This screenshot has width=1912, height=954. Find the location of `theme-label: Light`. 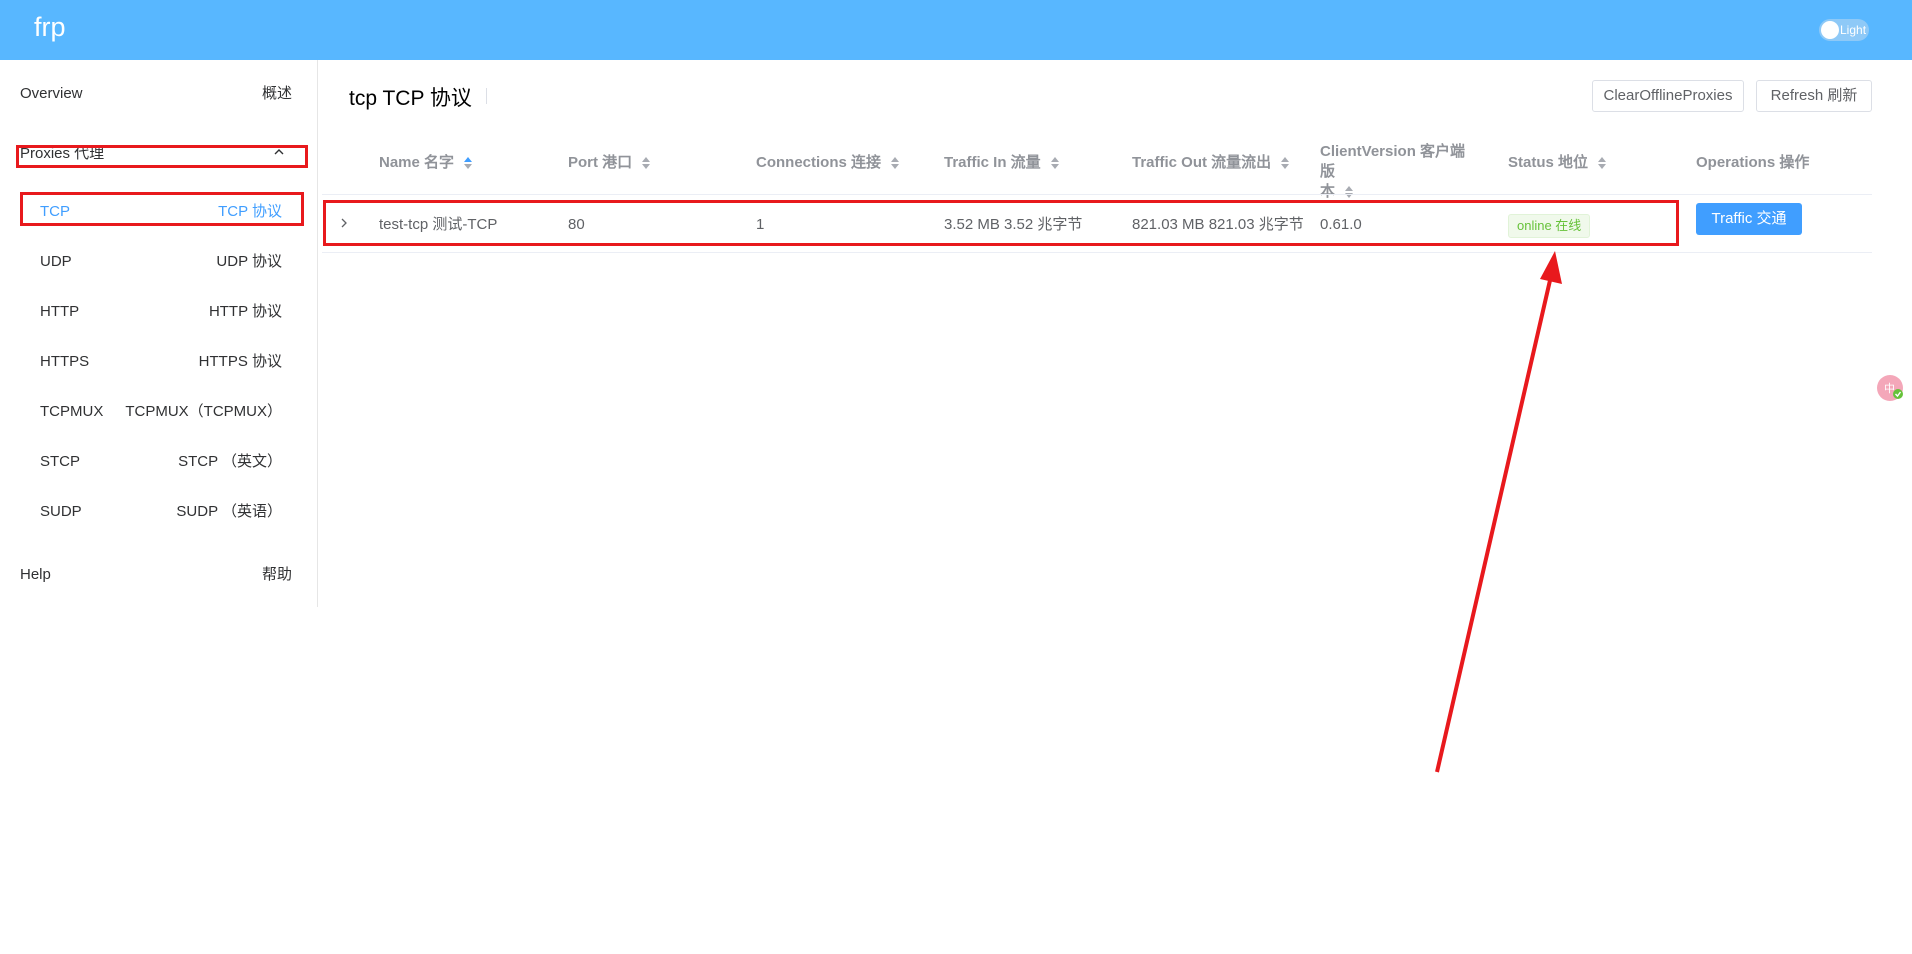

theme-label: Light is located at coordinates (1853, 30).